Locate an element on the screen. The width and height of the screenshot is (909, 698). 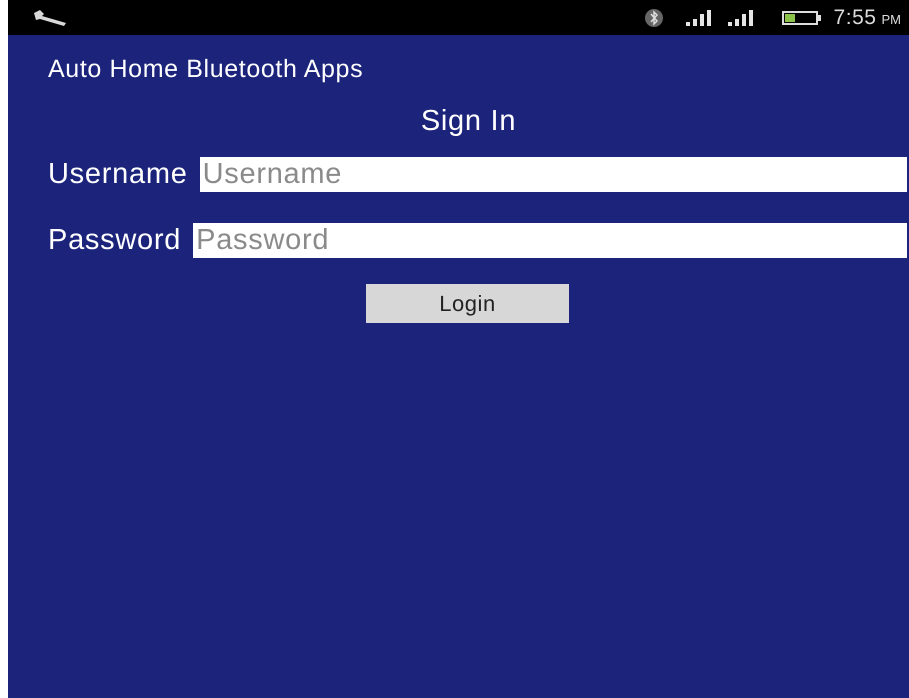
field-label: Password is located at coordinates (115, 240).